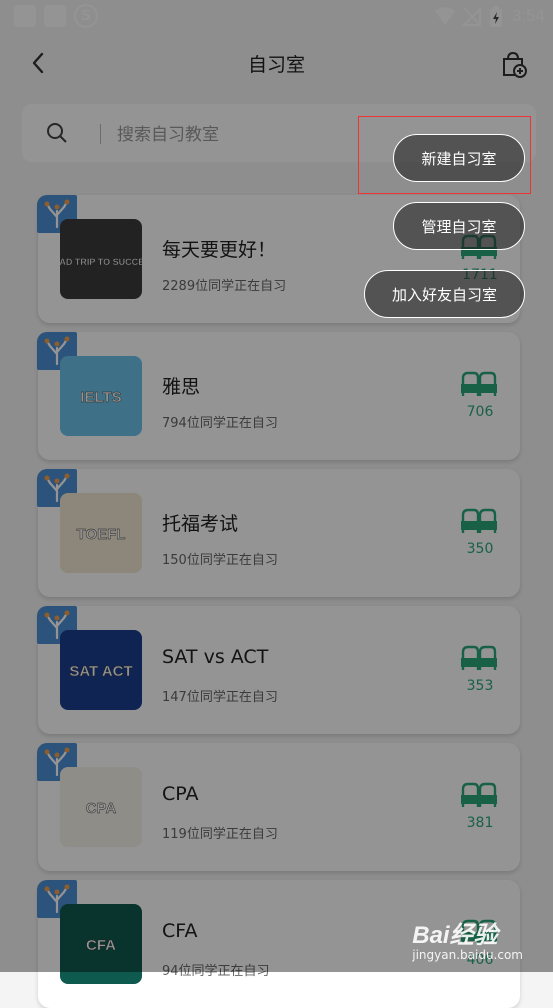 The width and height of the screenshot is (553, 1008). I want to click on baidu-watermark: Bai经验 jingyan.baidu.com, so click(467, 938).